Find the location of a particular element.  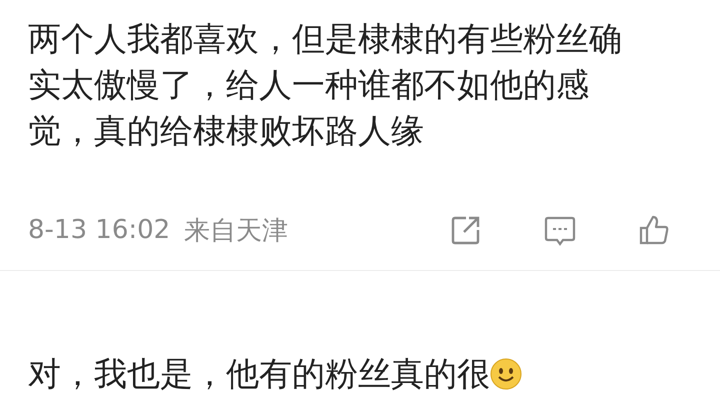

comment-text: 对，我也是，他有的粉丝真的很 is located at coordinates (328, 374).